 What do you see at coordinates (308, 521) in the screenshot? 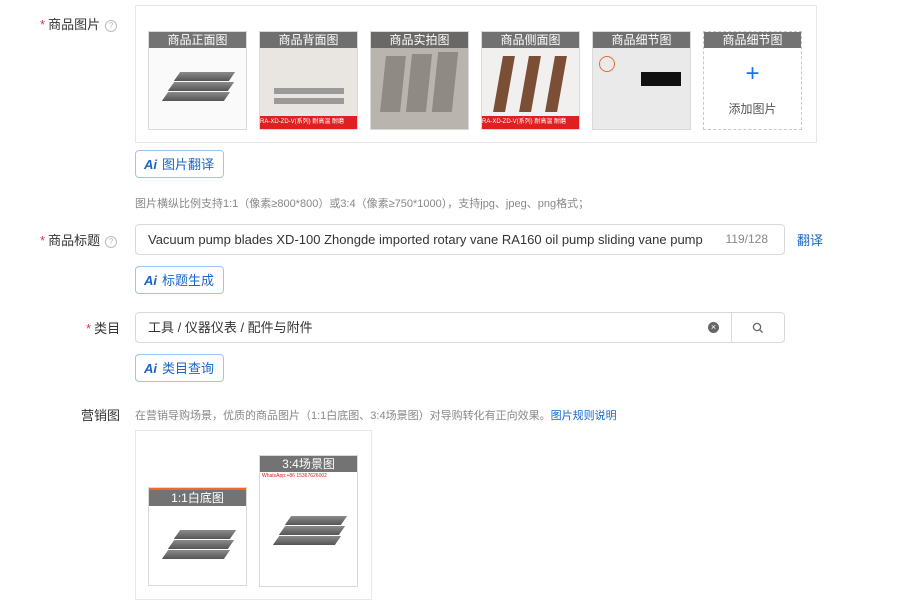
I see `scene-image-slot: 3:4场景图 WhatsApp:+86 15367626002` at bounding box center [308, 521].